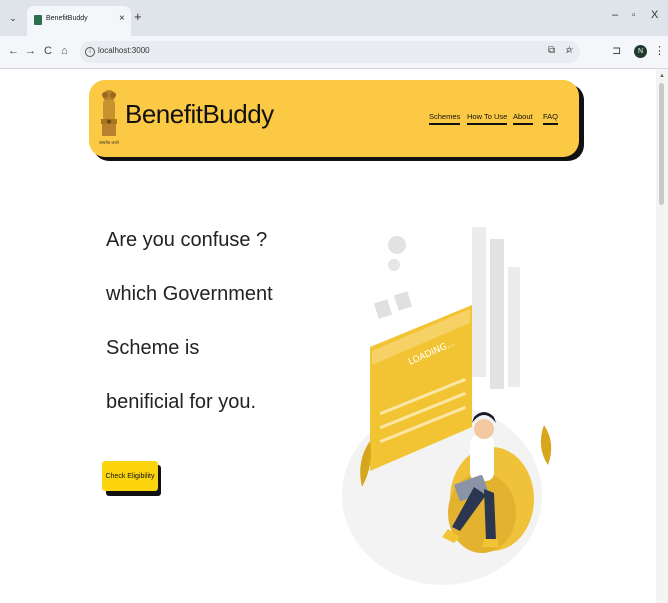 Image resolution: width=668 pixels, height=603 pixels. Describe the element at coordinates (199, 114) in the screenshot. I see `brand-logo-text: BenefitBuddy` at that location.